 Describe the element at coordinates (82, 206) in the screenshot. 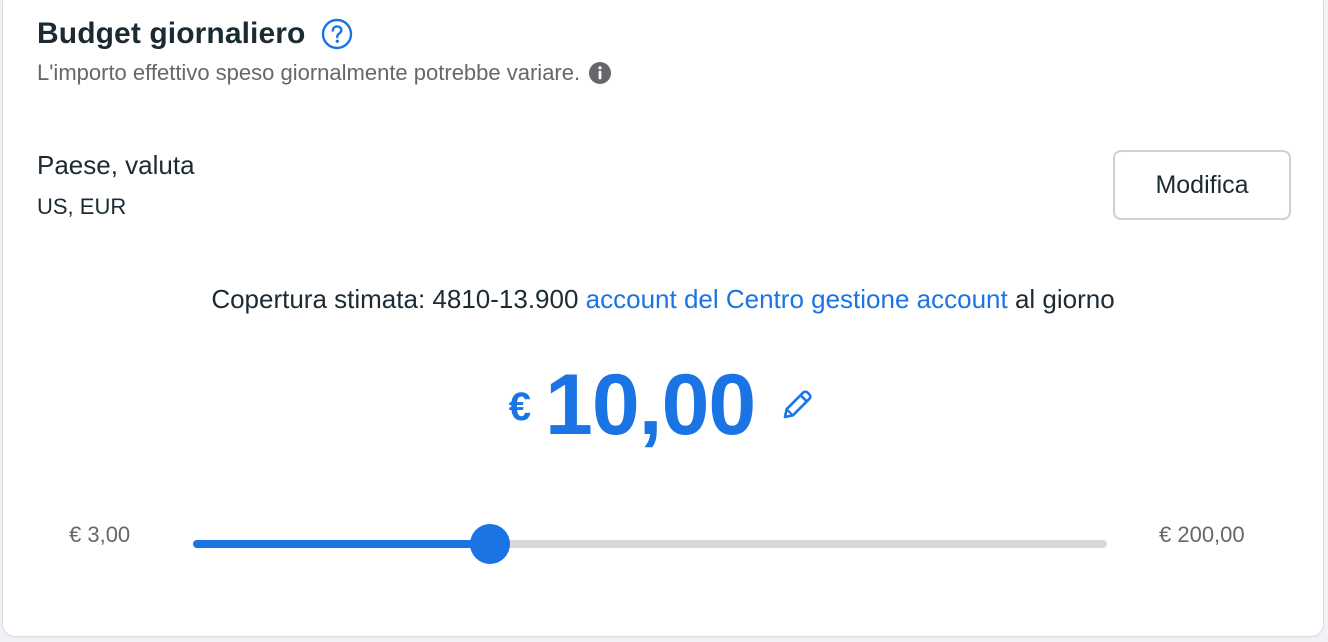

I see `country-currency-value: US, EUR` at that location.